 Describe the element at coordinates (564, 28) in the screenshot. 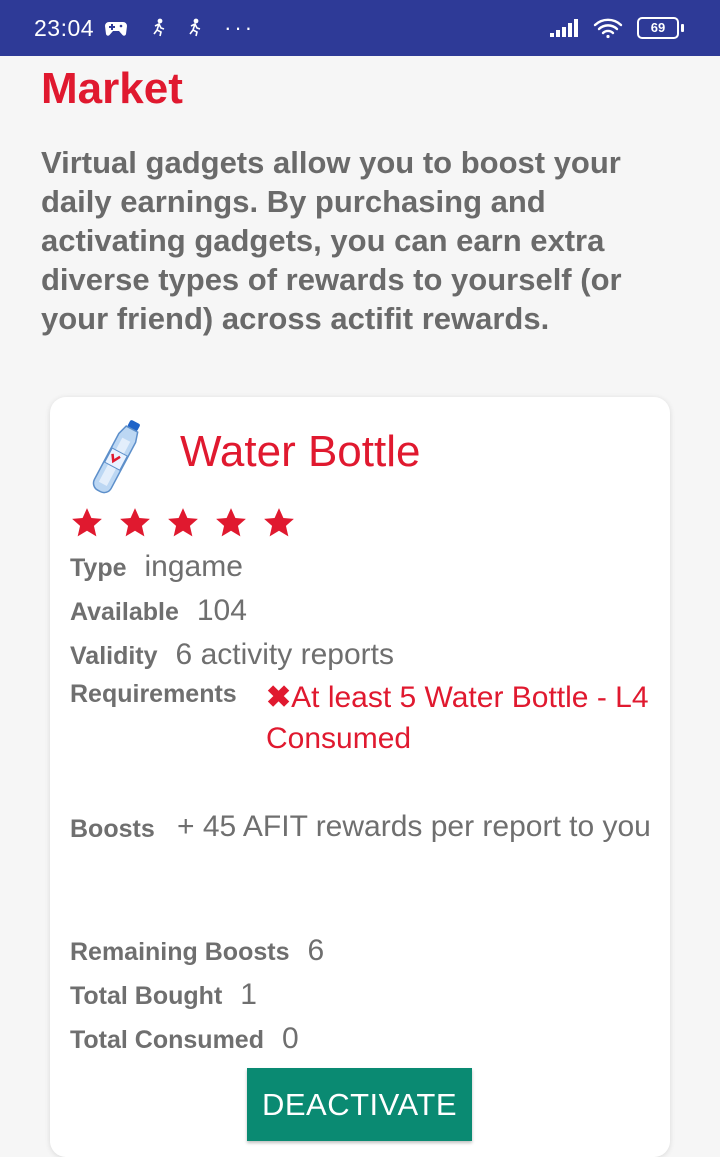

I see `signal-icon` at that location.